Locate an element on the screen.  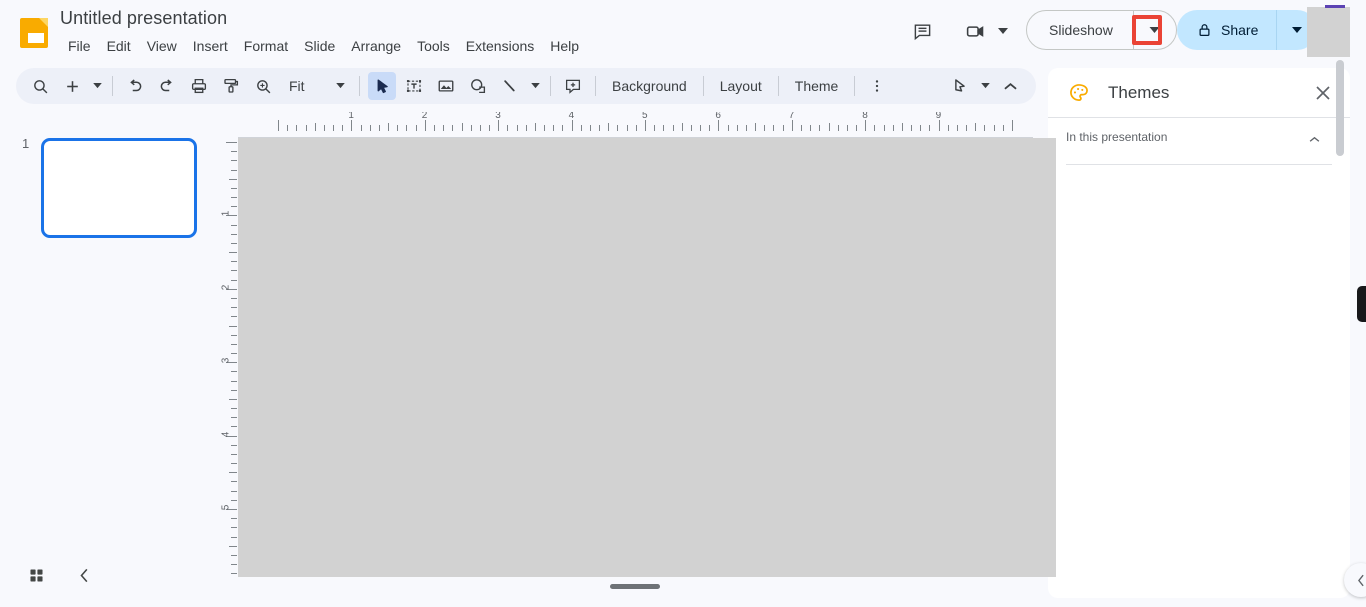
text-box-icon is located at coordinates (414, 86).